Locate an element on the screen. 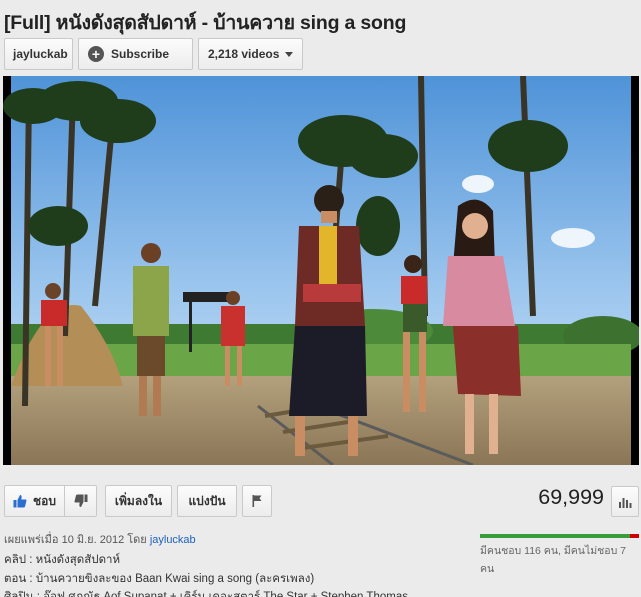 This screenshot has height=597, width=641. description-line: คลิป : หนังดังสุดสัปดาห์ is located at coordinates (62, 560).